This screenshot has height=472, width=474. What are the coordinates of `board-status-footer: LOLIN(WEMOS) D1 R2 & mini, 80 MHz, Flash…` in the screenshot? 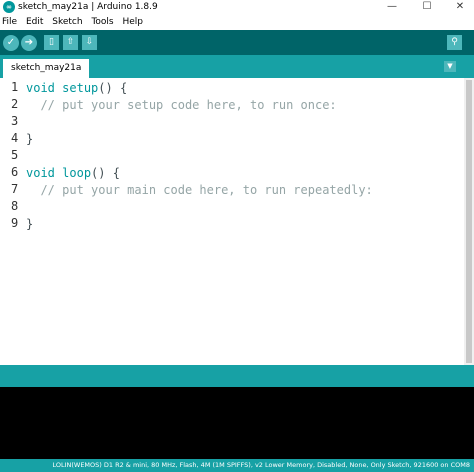 It's located at (237, 465).